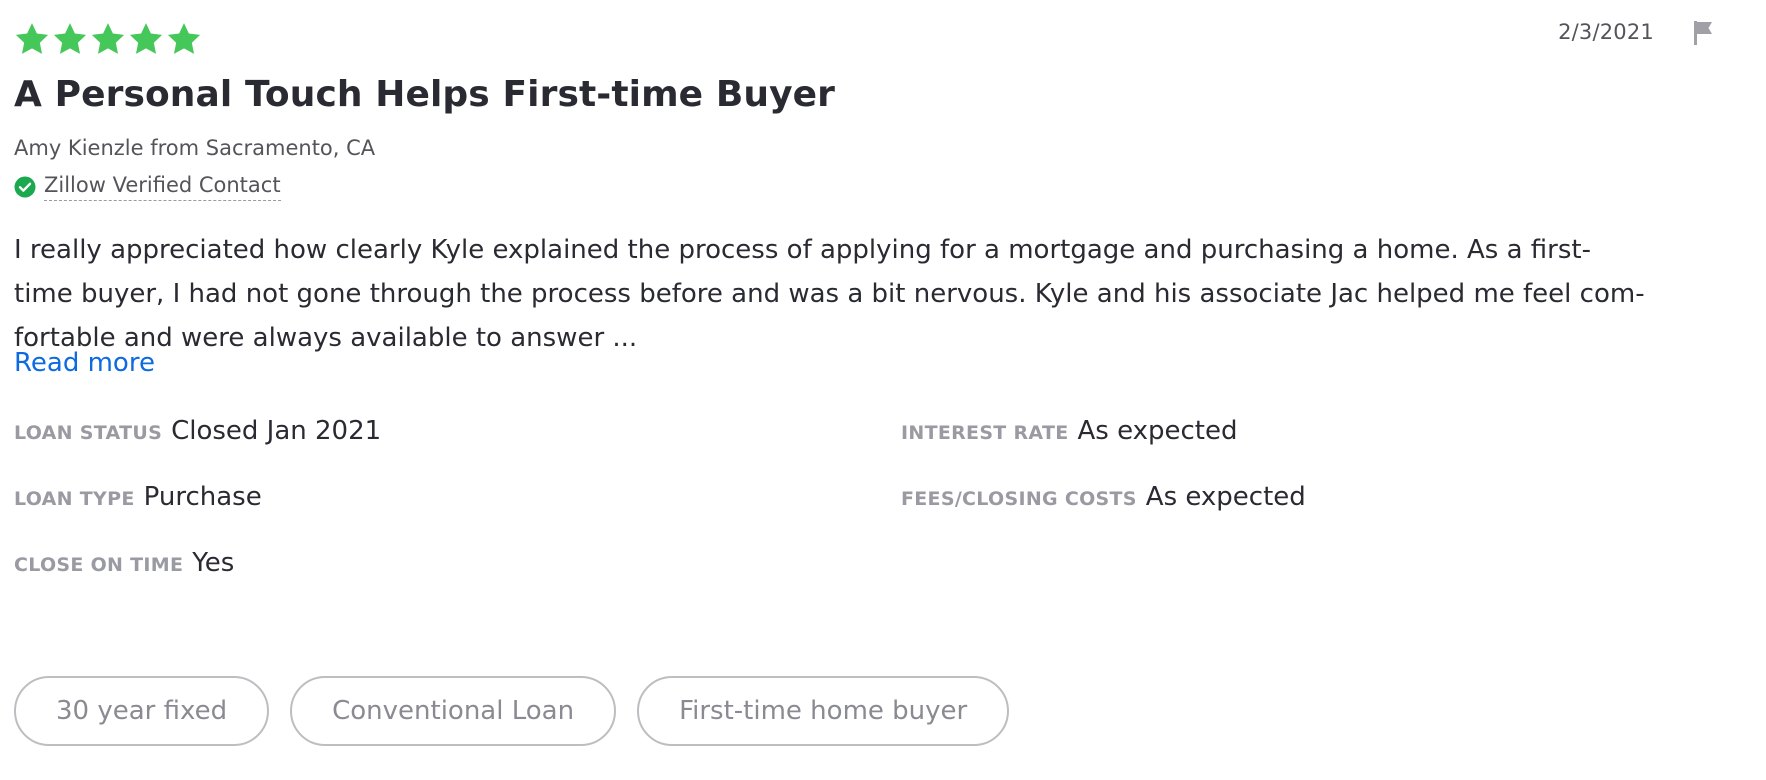 The height and width of the screenshot is (780, 1766). I want to click on tag-first-time-home-buyer: First-time home buyer, so click(823, 711).